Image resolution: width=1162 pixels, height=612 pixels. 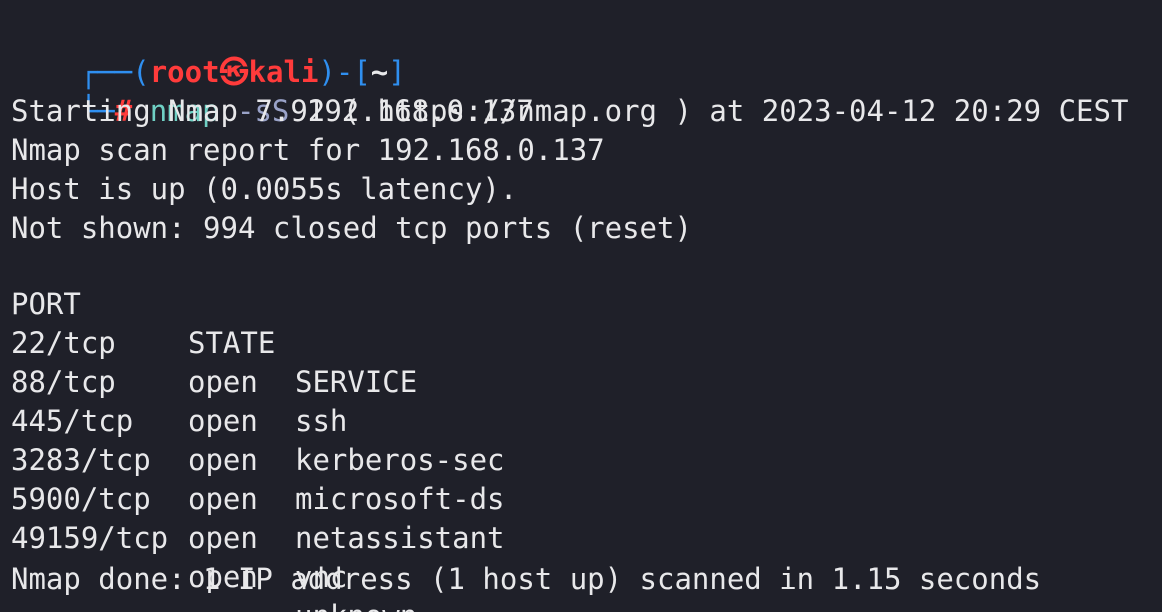 I want to click on header-service: SERVICE, so click(x=356, y=382).